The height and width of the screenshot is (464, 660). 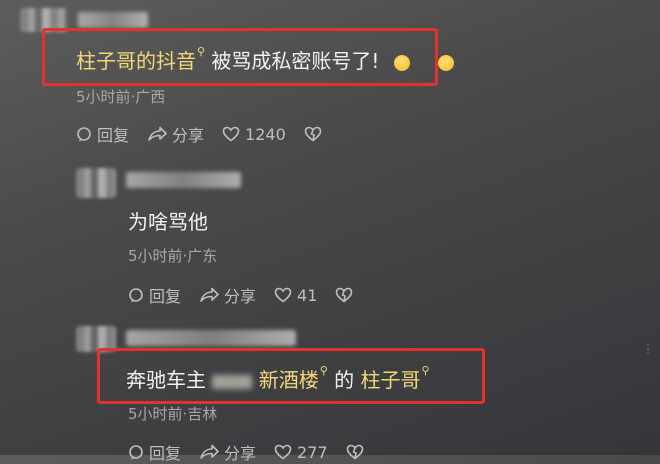 I want to click on like-button: 277, so click(x=301, y=452).